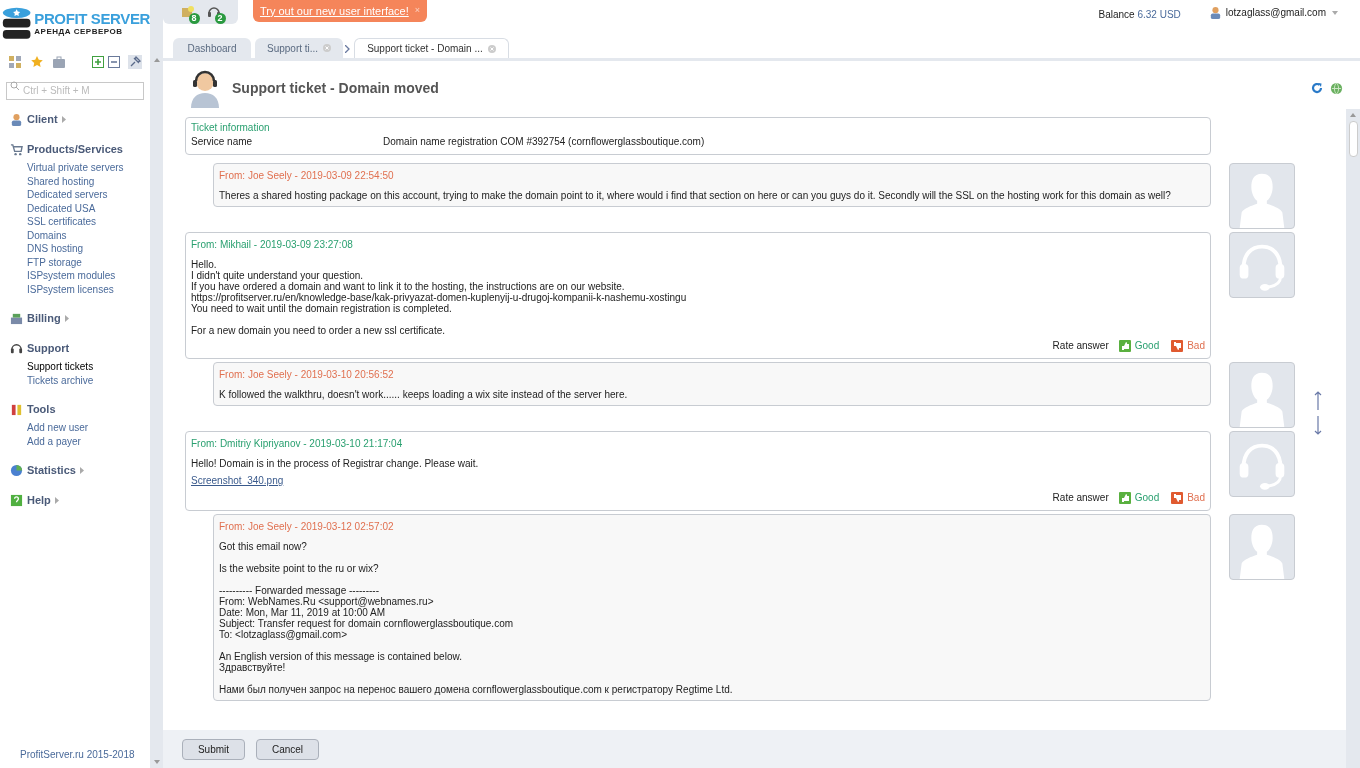  I want to click on sidebar-group: Statistics, so click(80, 470).